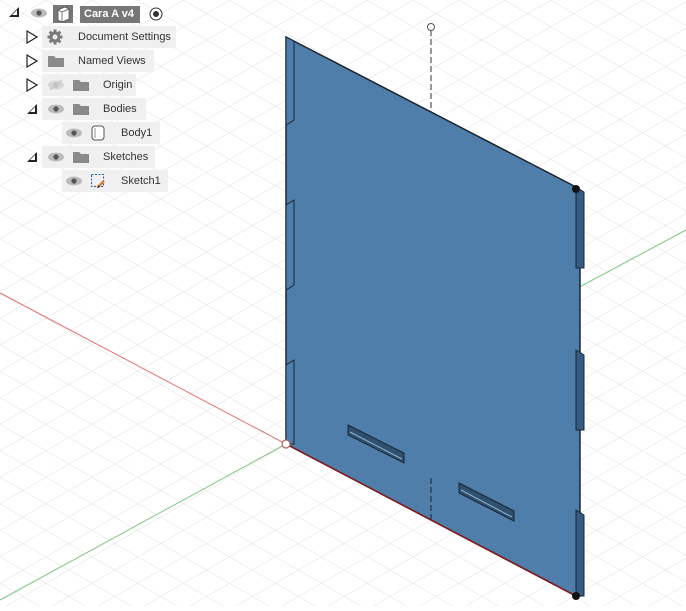 The image size is (686, 611). I want to click on origin-point, so click(286, 444).